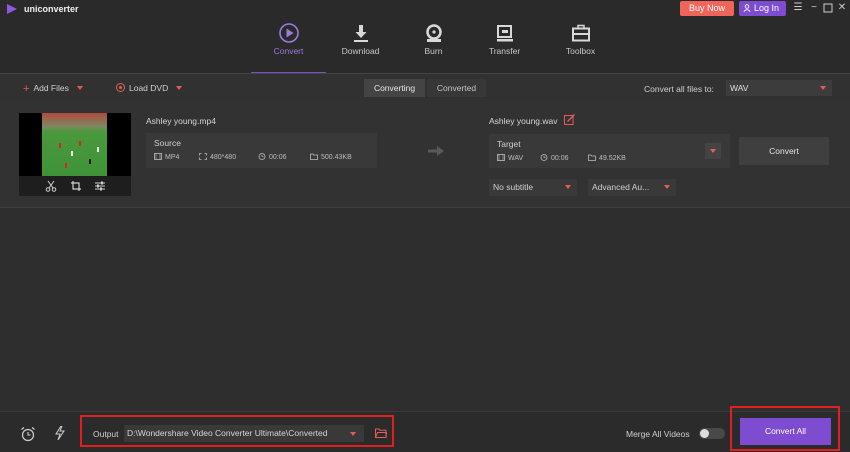  I want to click on plus-icon: +, so click(26, 89).